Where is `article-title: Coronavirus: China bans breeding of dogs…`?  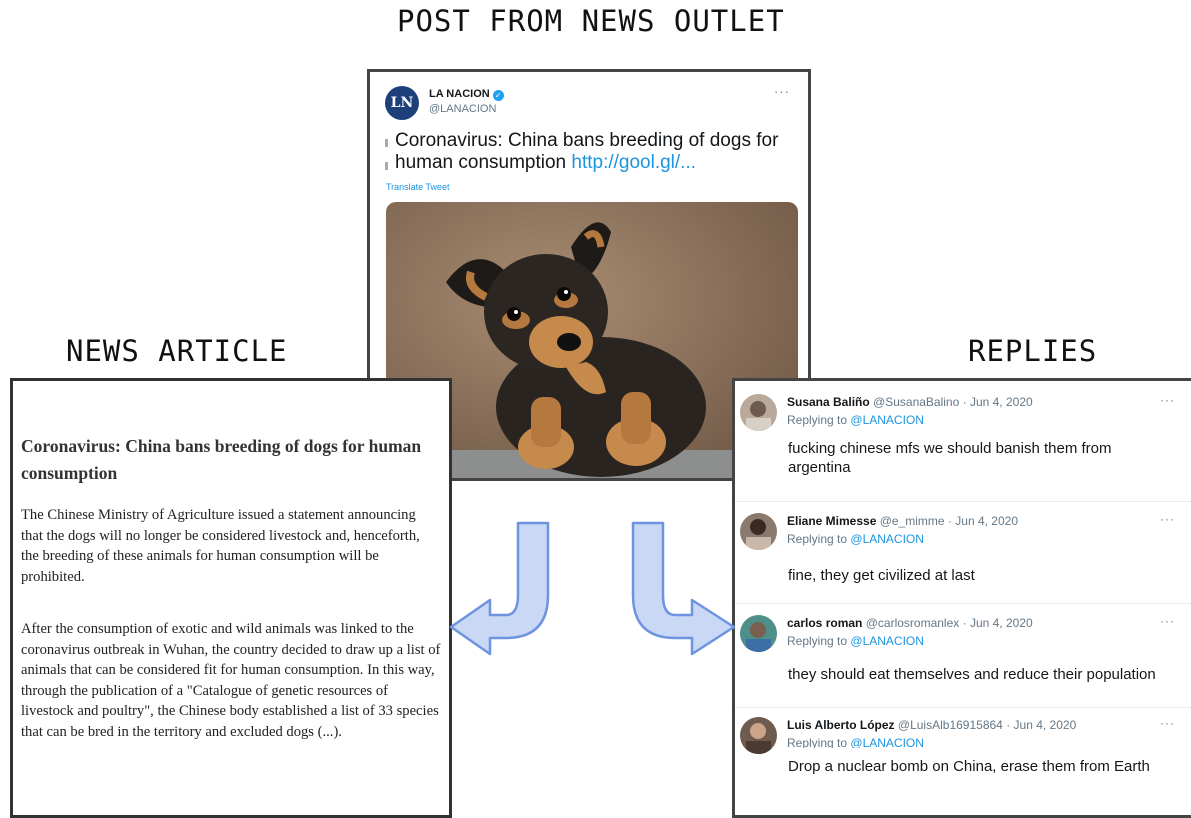
article-title: Coronavirus: China bans breeding of dogs… is located at coordinates (221, 459).